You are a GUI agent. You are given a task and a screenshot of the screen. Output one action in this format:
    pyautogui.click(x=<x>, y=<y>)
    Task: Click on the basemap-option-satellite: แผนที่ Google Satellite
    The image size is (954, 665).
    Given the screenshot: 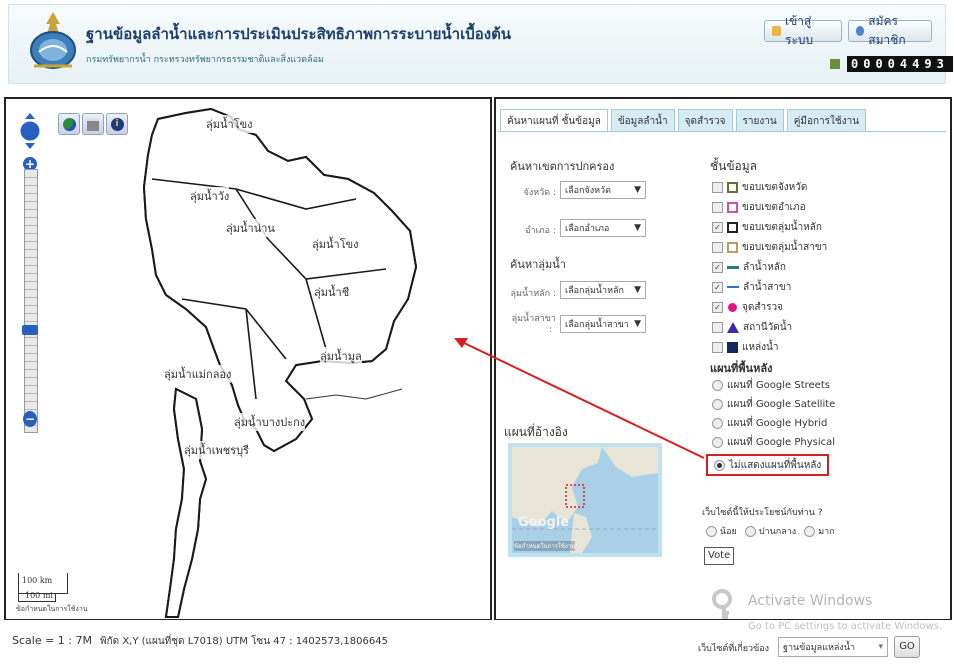 What is the action you would take?
    pyautogui.click(x=773, y=404)
    